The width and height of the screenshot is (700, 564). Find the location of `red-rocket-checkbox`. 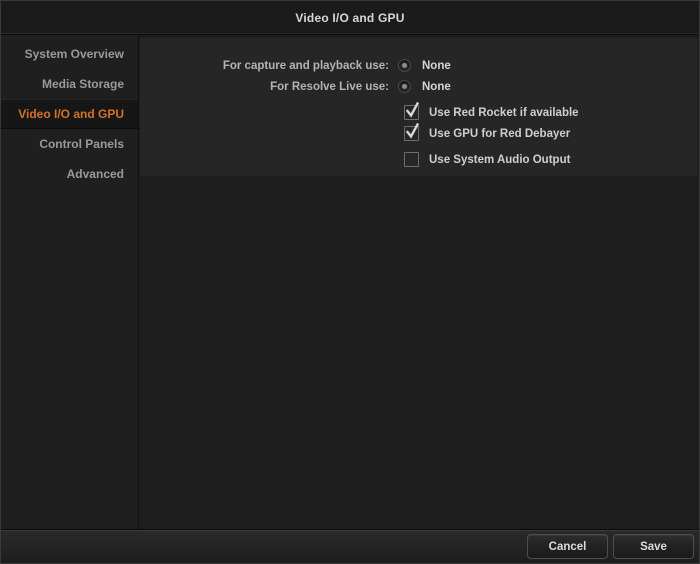

red-rocket-checkbox is located at coordinates (411, 111).